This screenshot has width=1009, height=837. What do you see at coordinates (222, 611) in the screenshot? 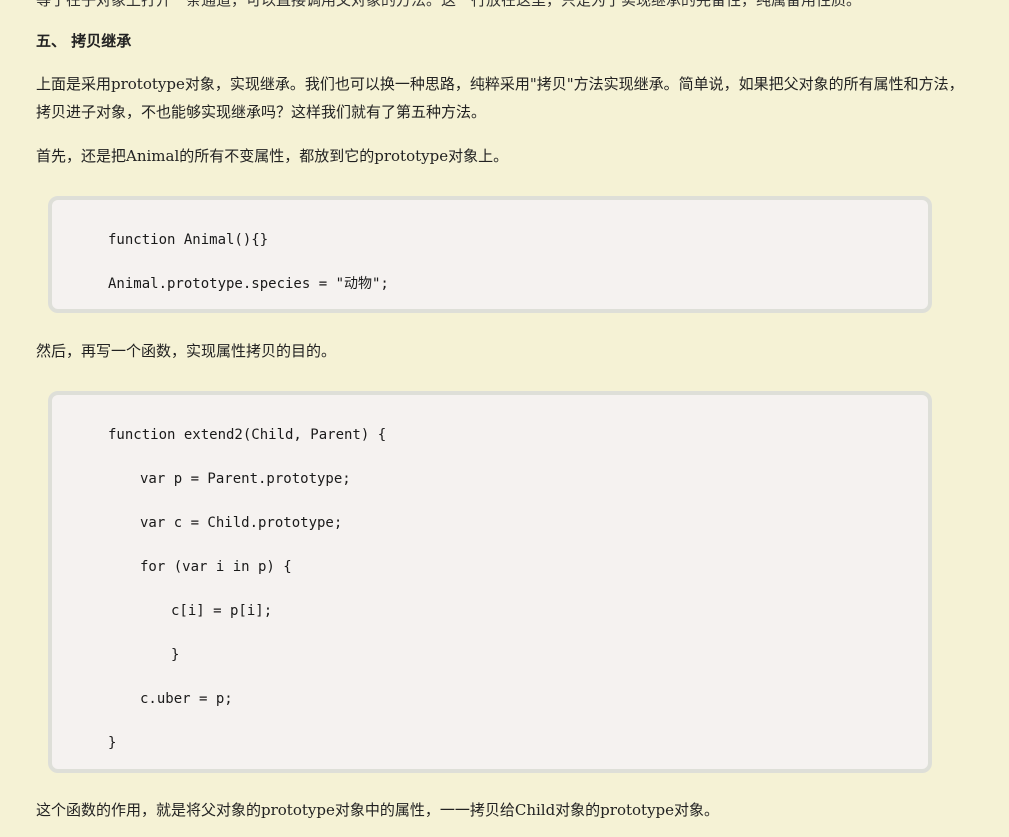
I see `code-line: c[i] = p[i];` at bounding box center [222, 611].